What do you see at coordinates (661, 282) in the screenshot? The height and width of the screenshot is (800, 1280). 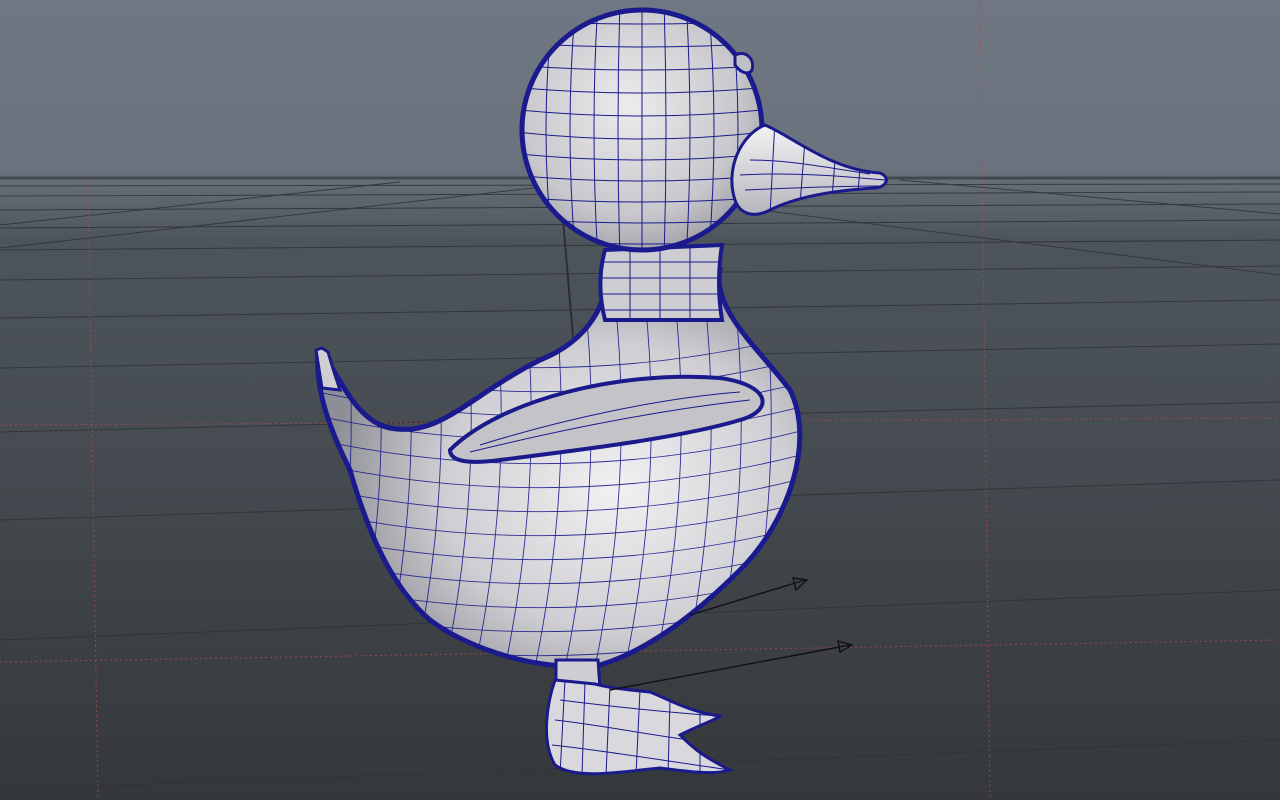 I see `neck-icon` at bounding box center [661, 282].